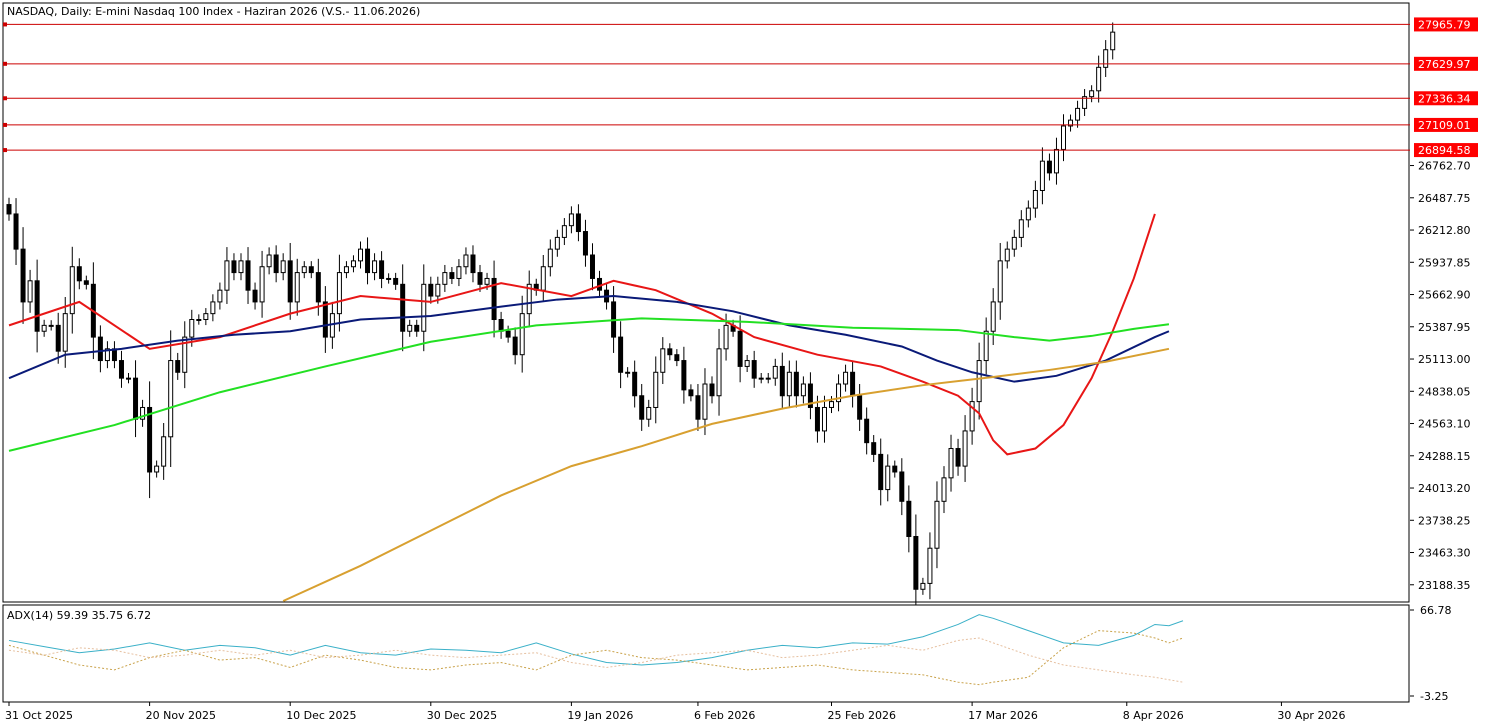 The height and width of the screenshot is (727, 1490). I want to click on price-tick-label: 25387.95, so click(1444, 327).